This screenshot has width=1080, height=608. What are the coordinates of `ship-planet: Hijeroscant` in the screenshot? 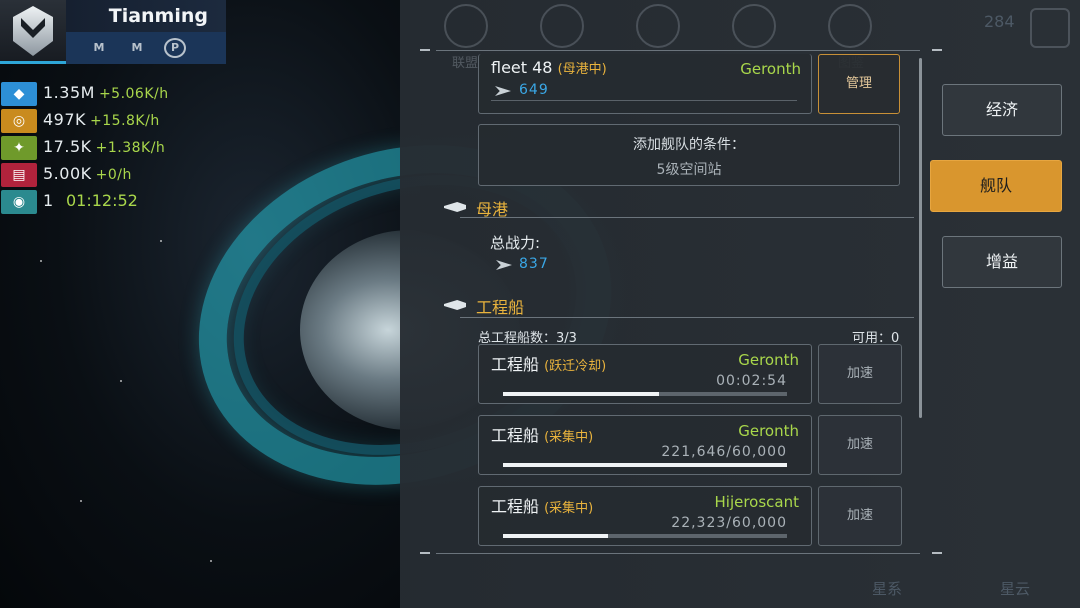 It's located at (757, 502).